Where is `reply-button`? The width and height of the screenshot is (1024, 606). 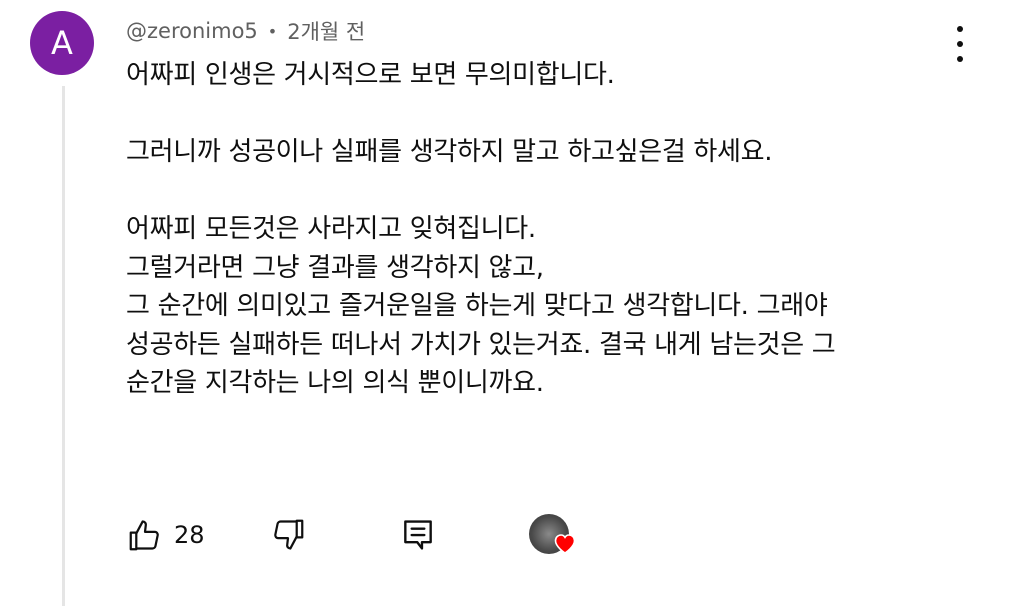
reply-button is located at coordinates (418, 535).